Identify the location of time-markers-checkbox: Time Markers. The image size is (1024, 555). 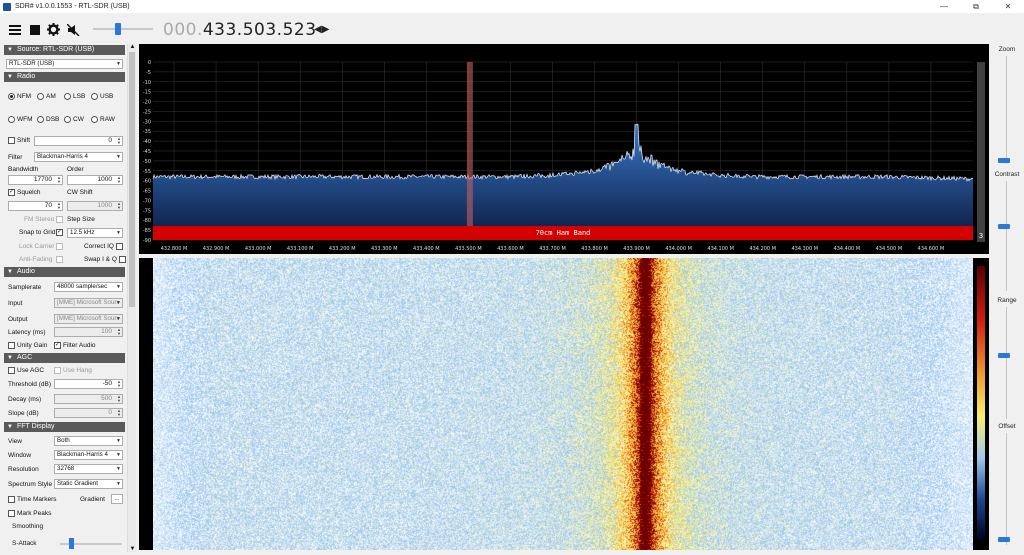
(32, 499).